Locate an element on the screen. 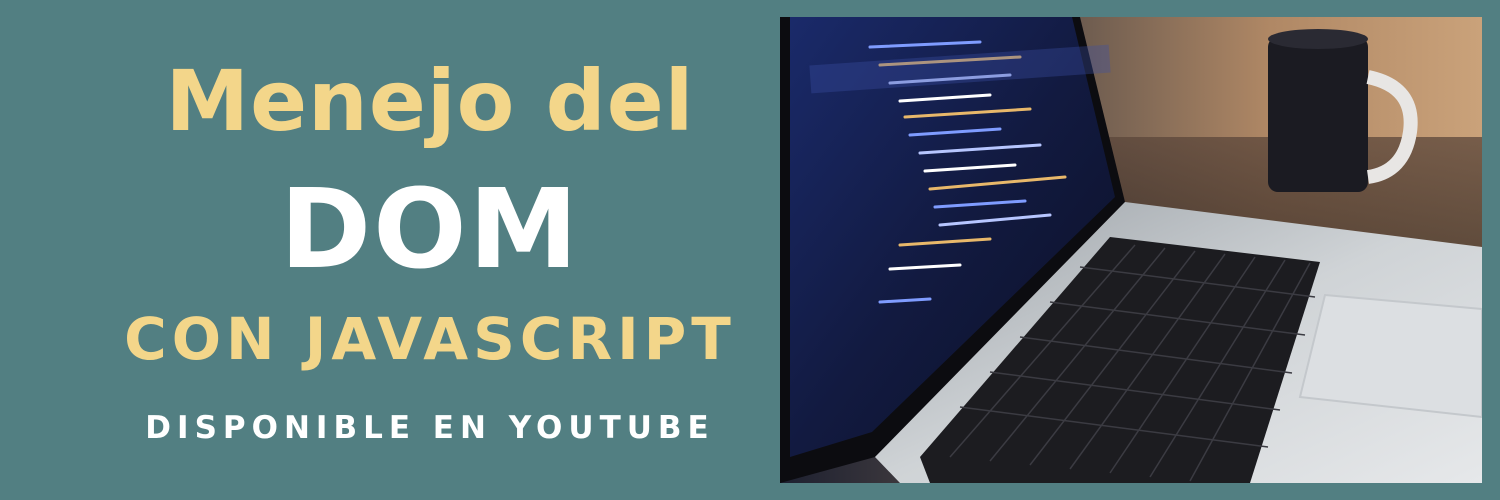 The width and height of the screenshot is (1500, 500). title-line-javascript: CON JAVASCRIPT is located at coordinates (430, 339).